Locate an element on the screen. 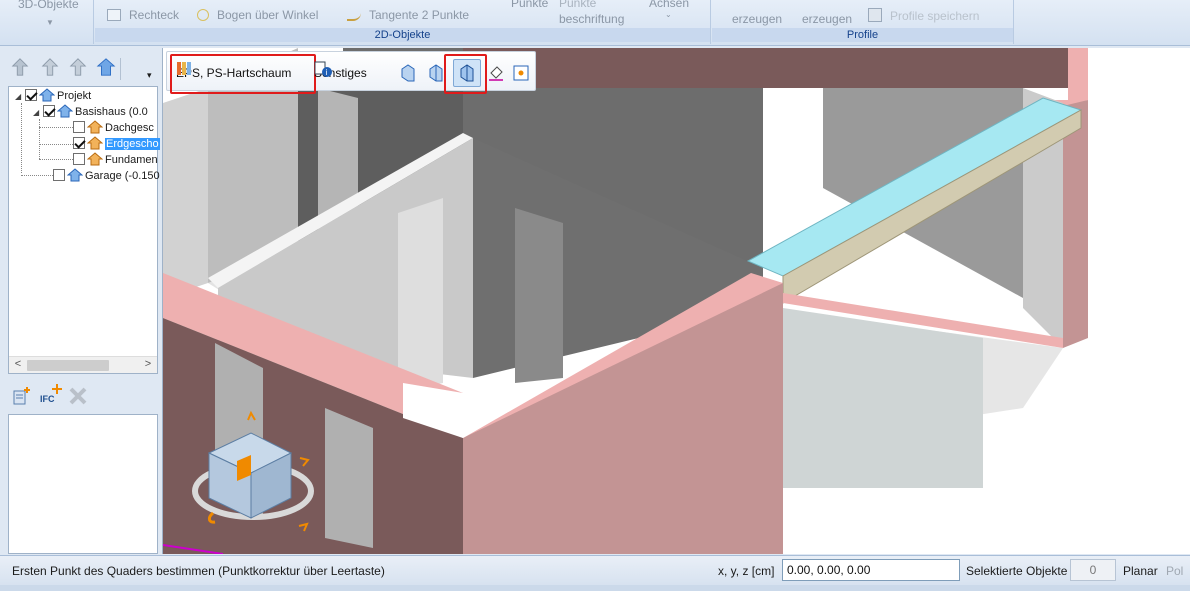 This screenshot has width=1190, height=591. middle-door-opening is located at coordinates (420, 295).